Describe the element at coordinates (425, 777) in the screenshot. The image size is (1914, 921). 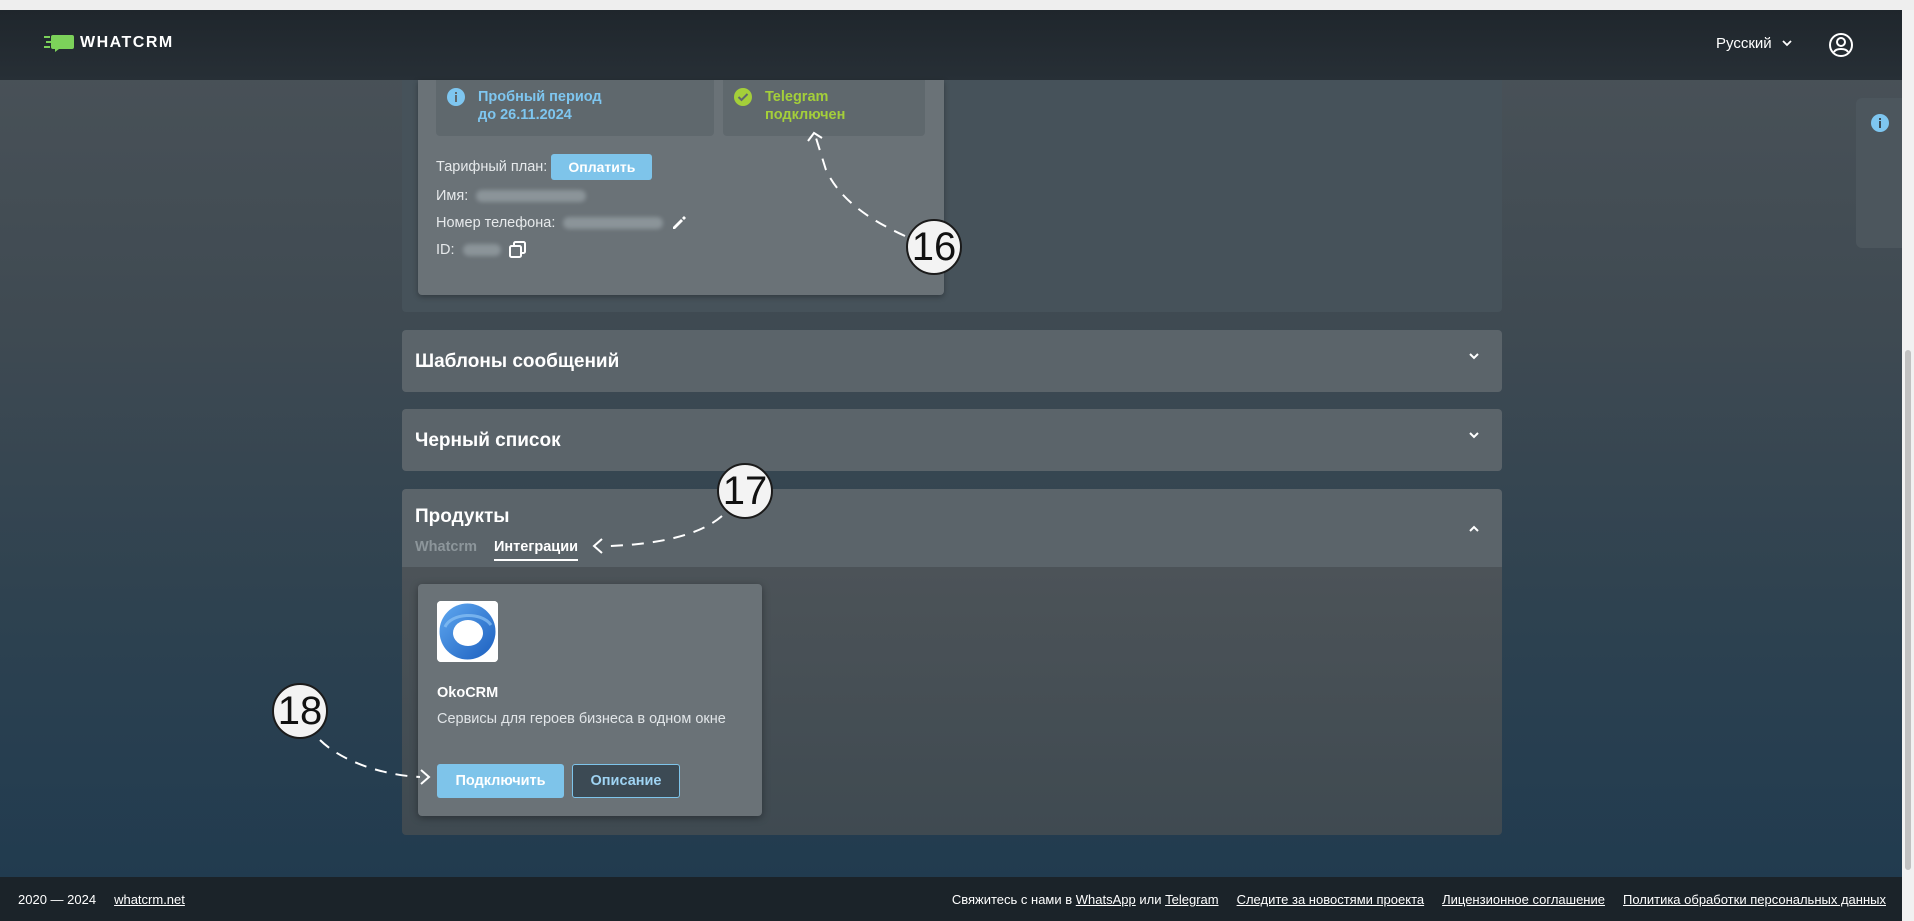
I see `arrow-18-head` at that location.